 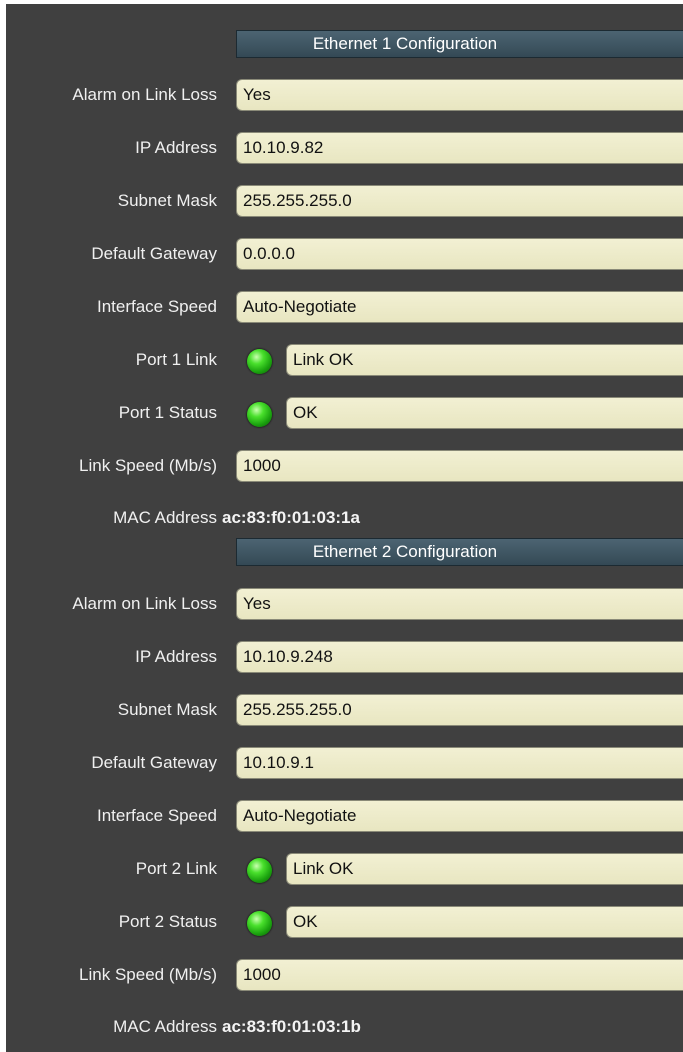 What do you see at coordinates (167, 709) in the screenshot?
I see `ethernet2-subnet-label: Subnet Mask` at bounding box center [167, 709].